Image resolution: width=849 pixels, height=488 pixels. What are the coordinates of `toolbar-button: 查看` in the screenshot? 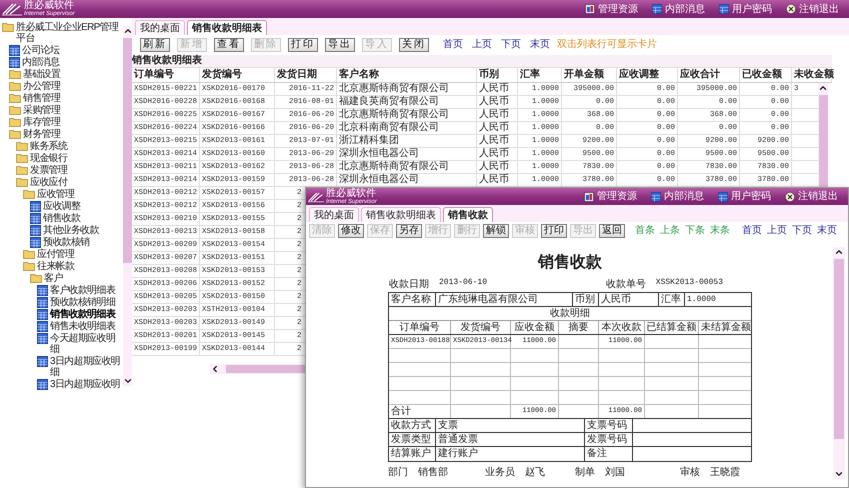 It's located at (229, 45).